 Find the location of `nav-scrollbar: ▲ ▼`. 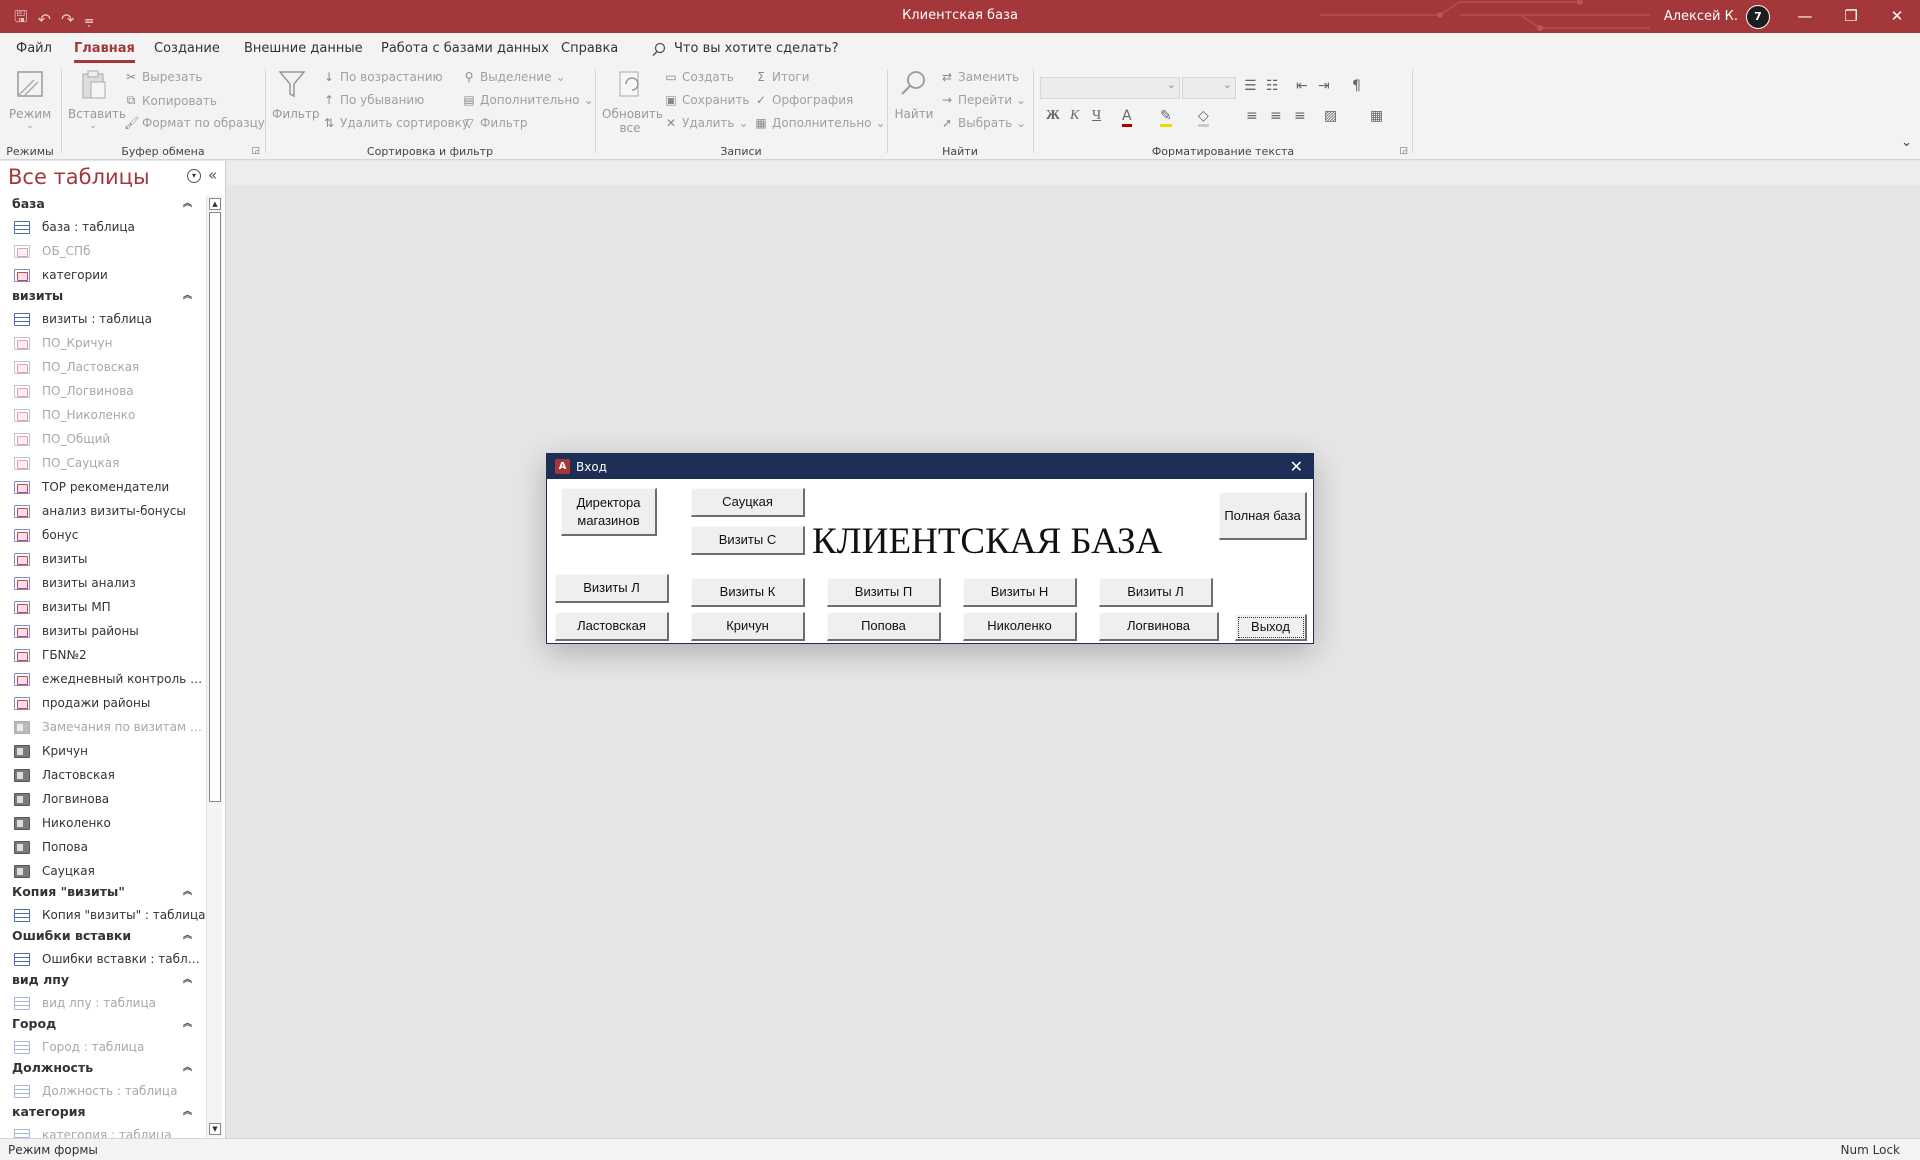

nav-scrollbar: ▲ ▼ is located at coordinates (214, 666).